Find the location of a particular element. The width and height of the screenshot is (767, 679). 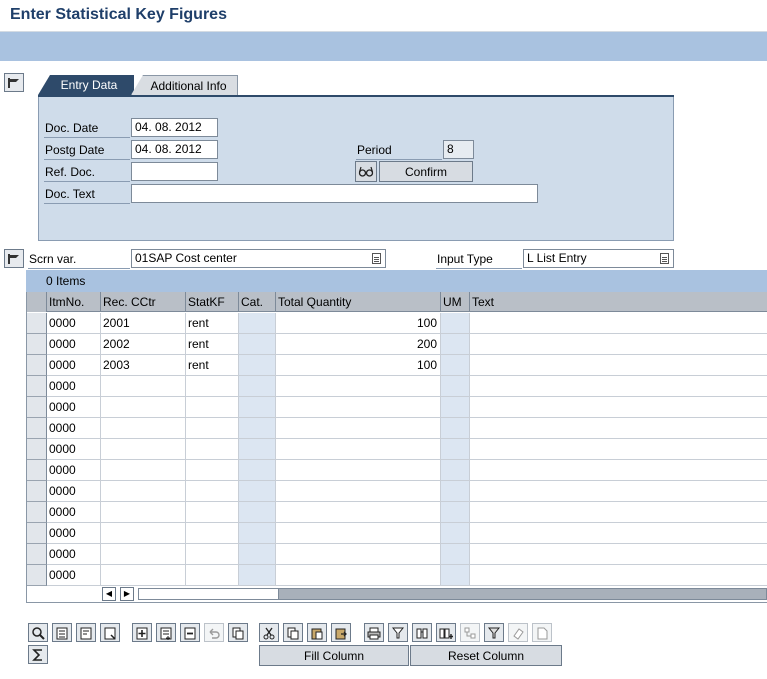

find-button is located at coordinates (422, 632).